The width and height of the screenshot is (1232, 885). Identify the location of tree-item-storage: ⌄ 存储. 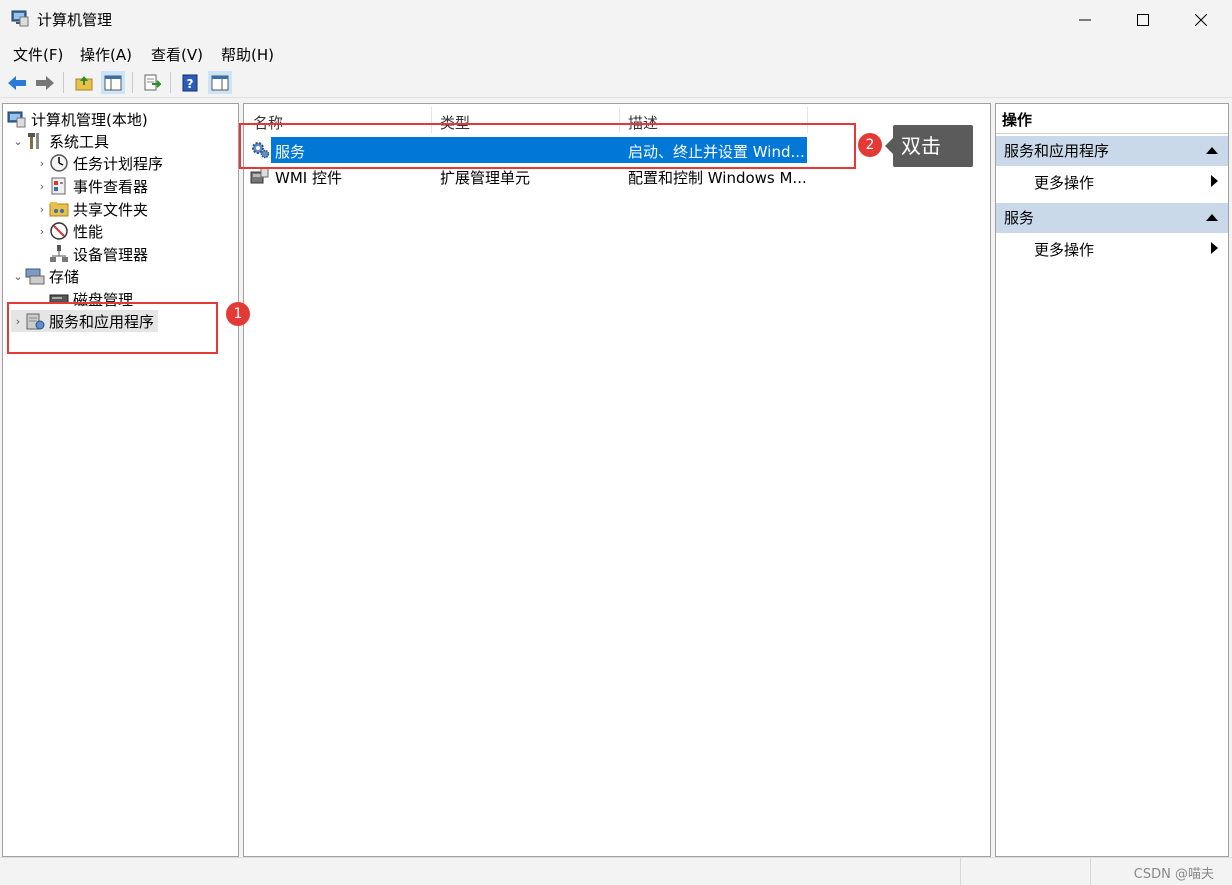
(45, 276).